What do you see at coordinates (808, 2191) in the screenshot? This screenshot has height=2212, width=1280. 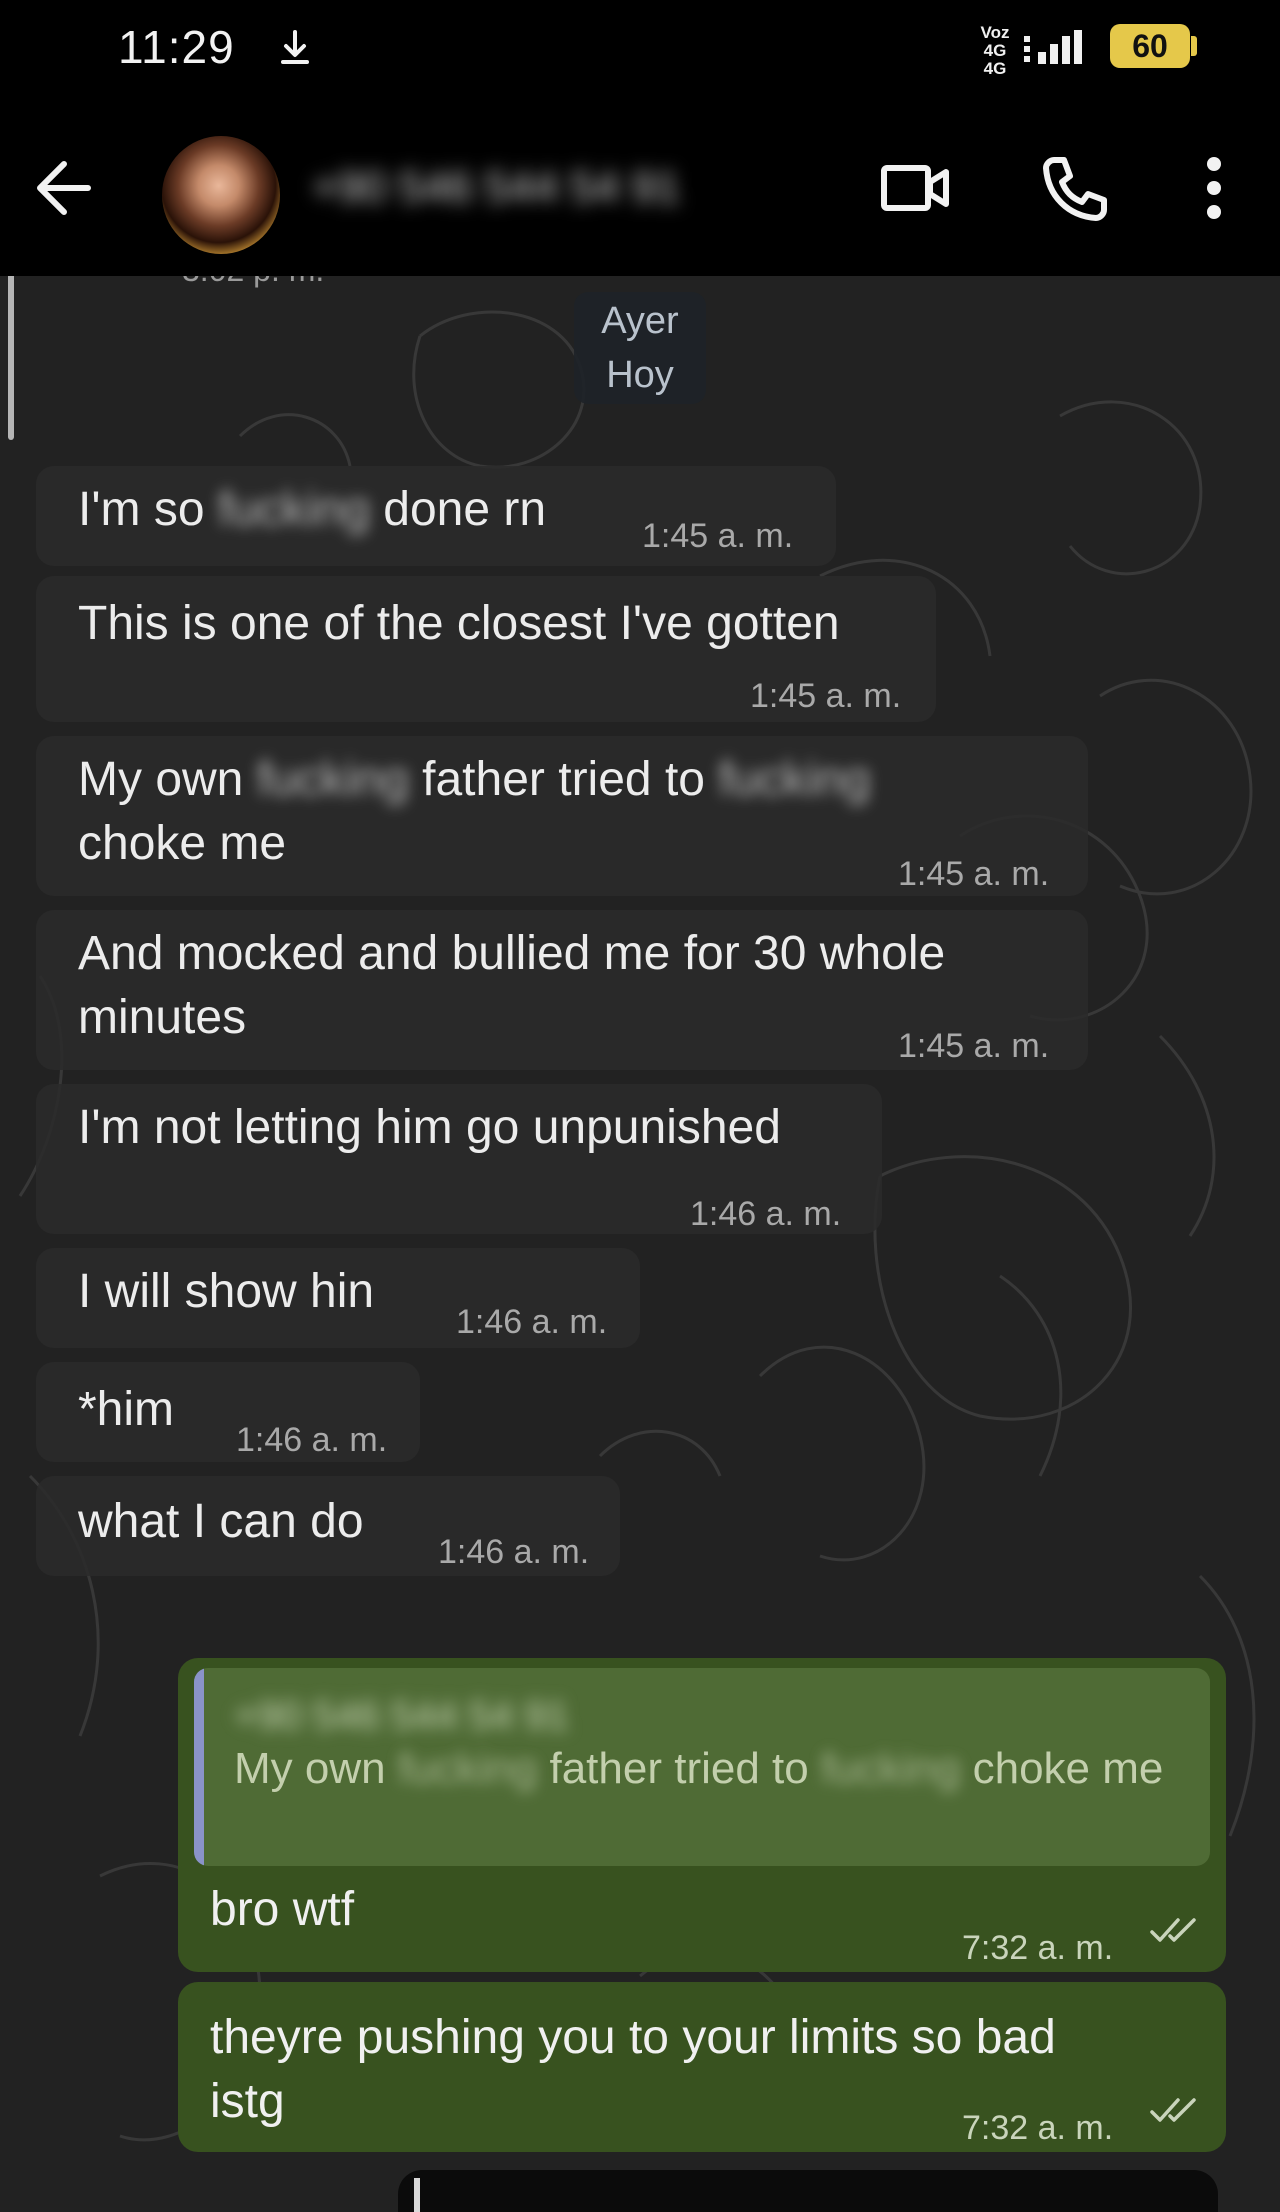 I see `input-bar` at bounding box center [808, 2191].